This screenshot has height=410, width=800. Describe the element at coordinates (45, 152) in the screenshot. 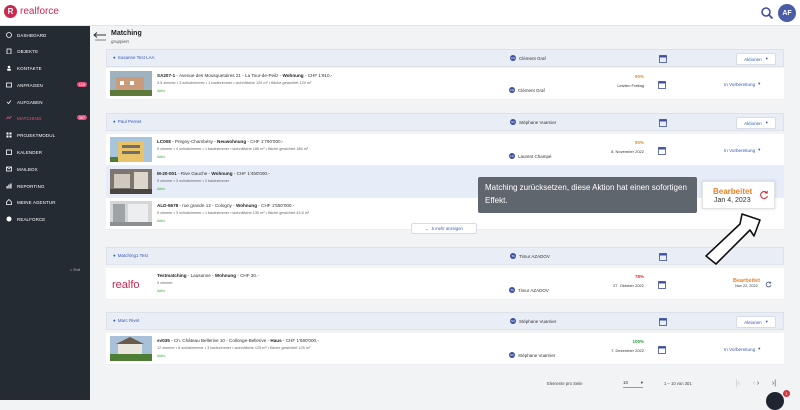

I see `sidebar-item-kalender: KALENDER` at that location.